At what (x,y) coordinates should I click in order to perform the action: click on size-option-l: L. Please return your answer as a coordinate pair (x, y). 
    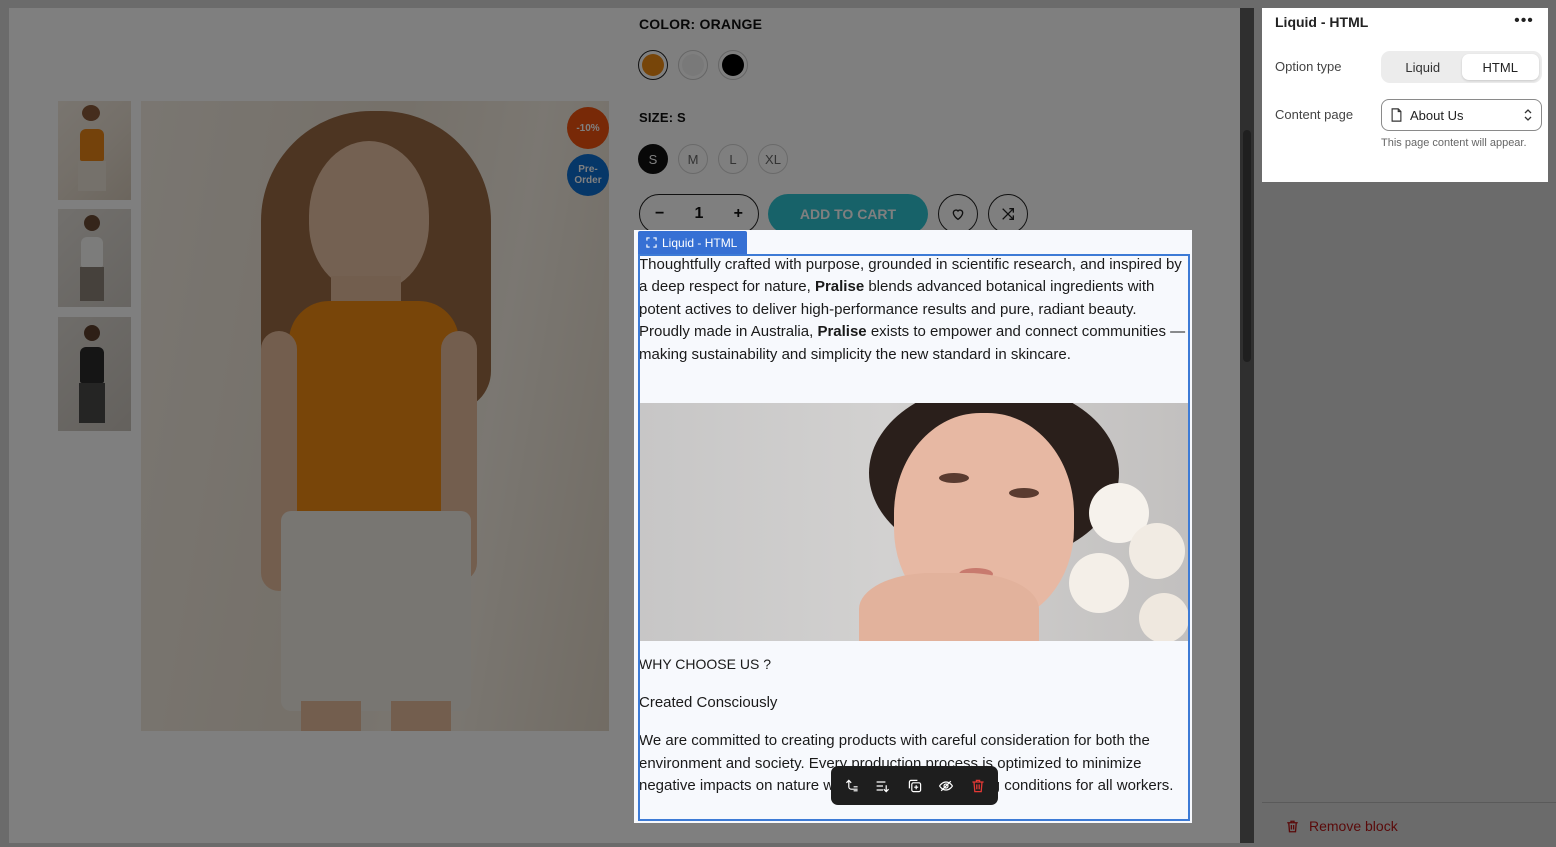
    Looking at the image, I should click on (733, 159).